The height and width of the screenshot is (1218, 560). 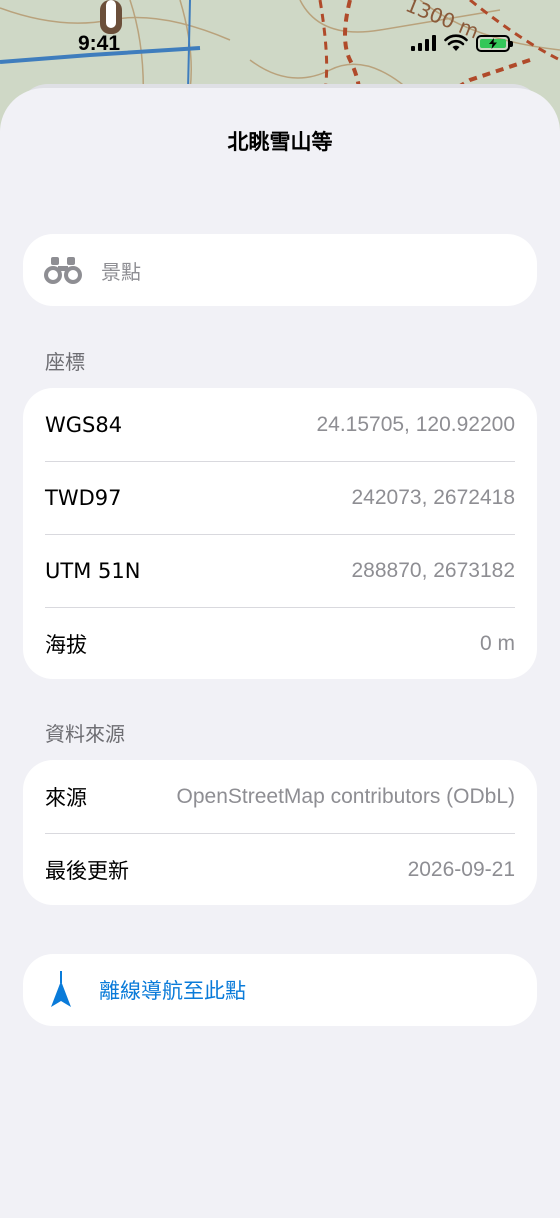 I want to click on row-key: 海拔, so click(x=66, y=644).